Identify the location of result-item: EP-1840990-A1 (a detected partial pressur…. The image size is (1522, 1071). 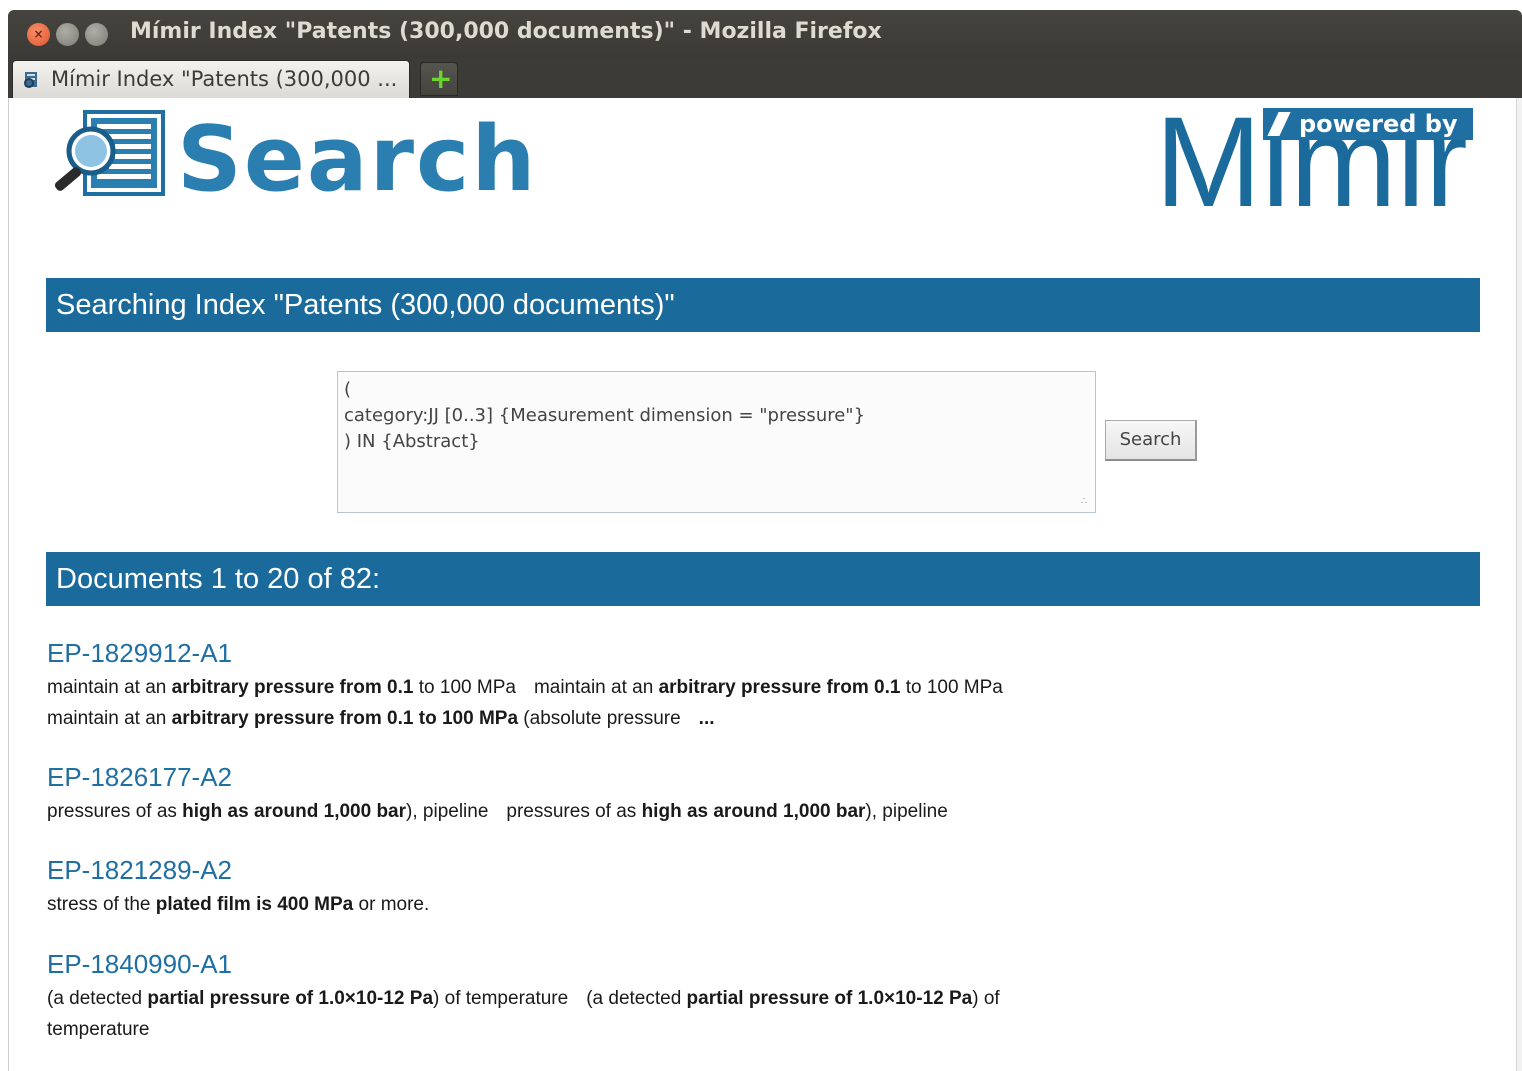
(587, 996).